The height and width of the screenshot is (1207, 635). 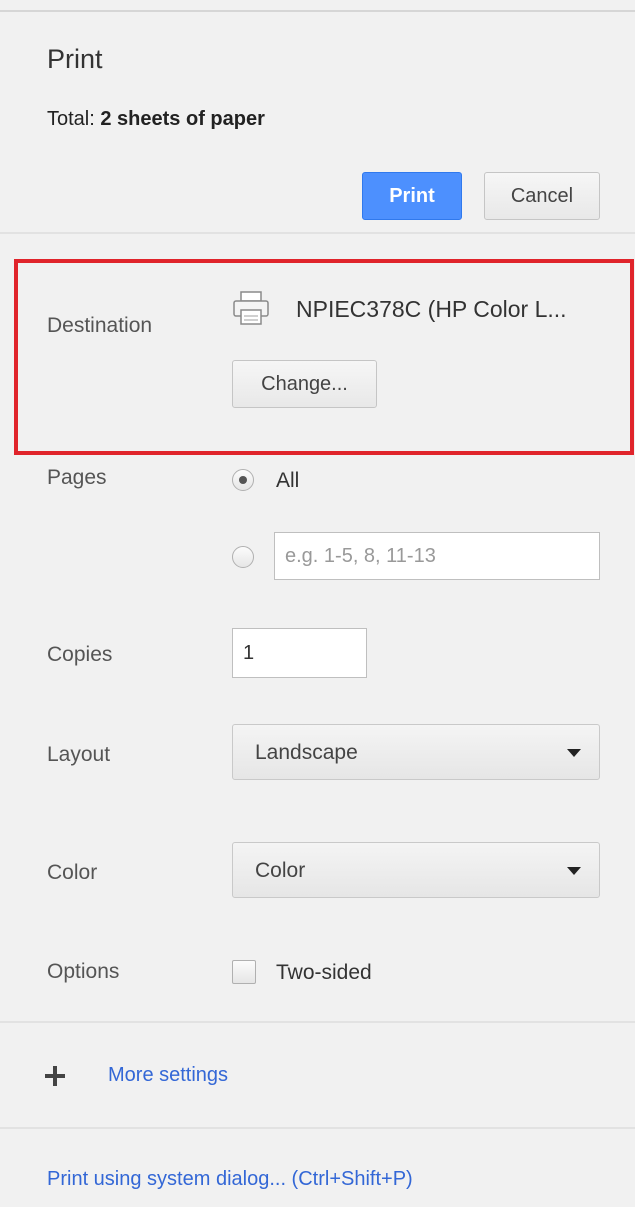 I want to click on radio-selected-dot, so click(x=243, y=480).